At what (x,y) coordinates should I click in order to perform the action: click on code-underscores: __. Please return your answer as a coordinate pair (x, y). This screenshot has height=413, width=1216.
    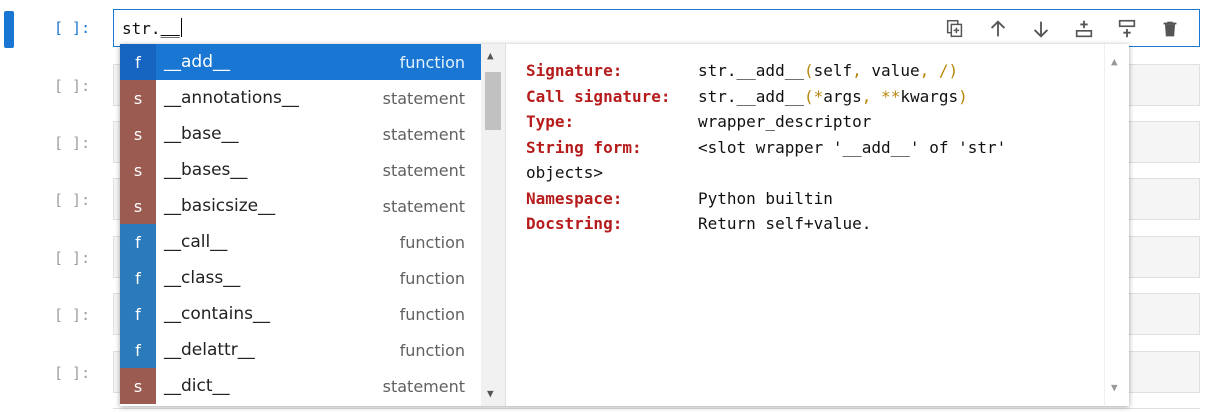
    Looking at the image, I should click on (170, 28).